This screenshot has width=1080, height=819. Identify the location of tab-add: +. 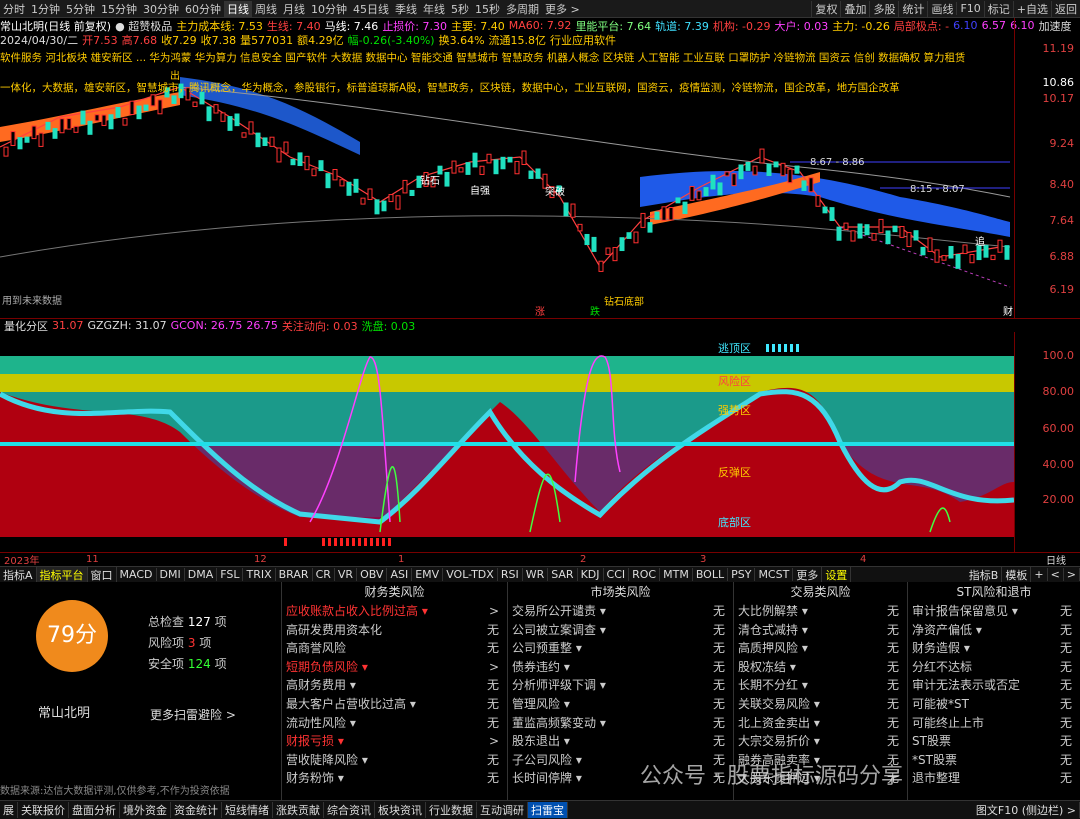
(1039, 574).